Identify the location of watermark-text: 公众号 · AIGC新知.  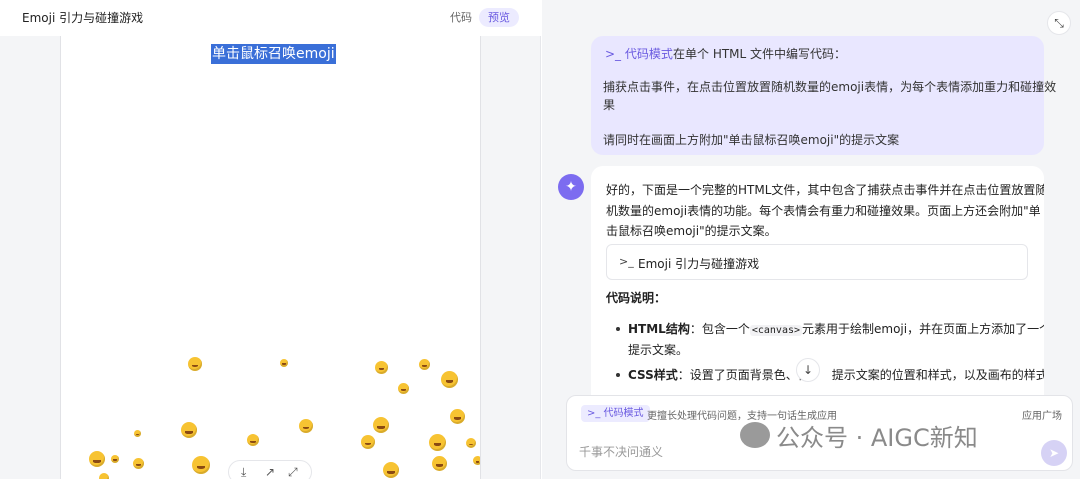
(877, 437).